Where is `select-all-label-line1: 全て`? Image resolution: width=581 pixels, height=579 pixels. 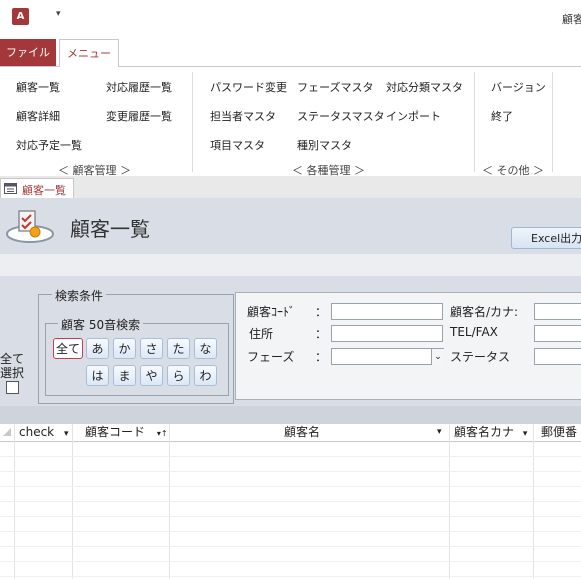 select-all-label-line1: 全て is located at coordinates (12, 359).